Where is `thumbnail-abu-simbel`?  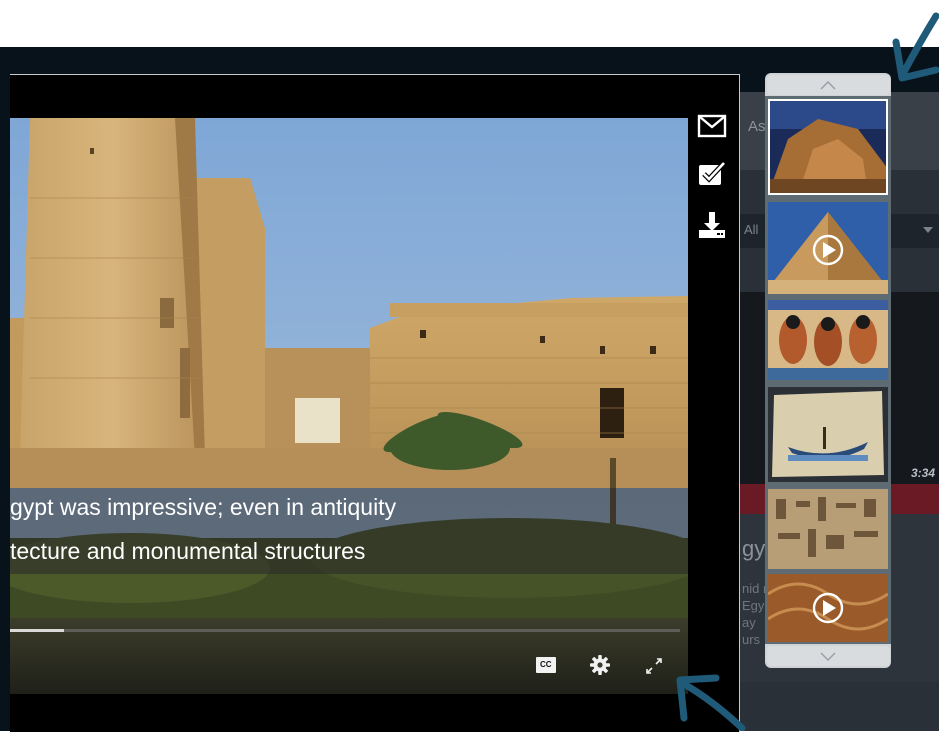 thumbnail-abu-simbel is located at coordinates (828, 147).